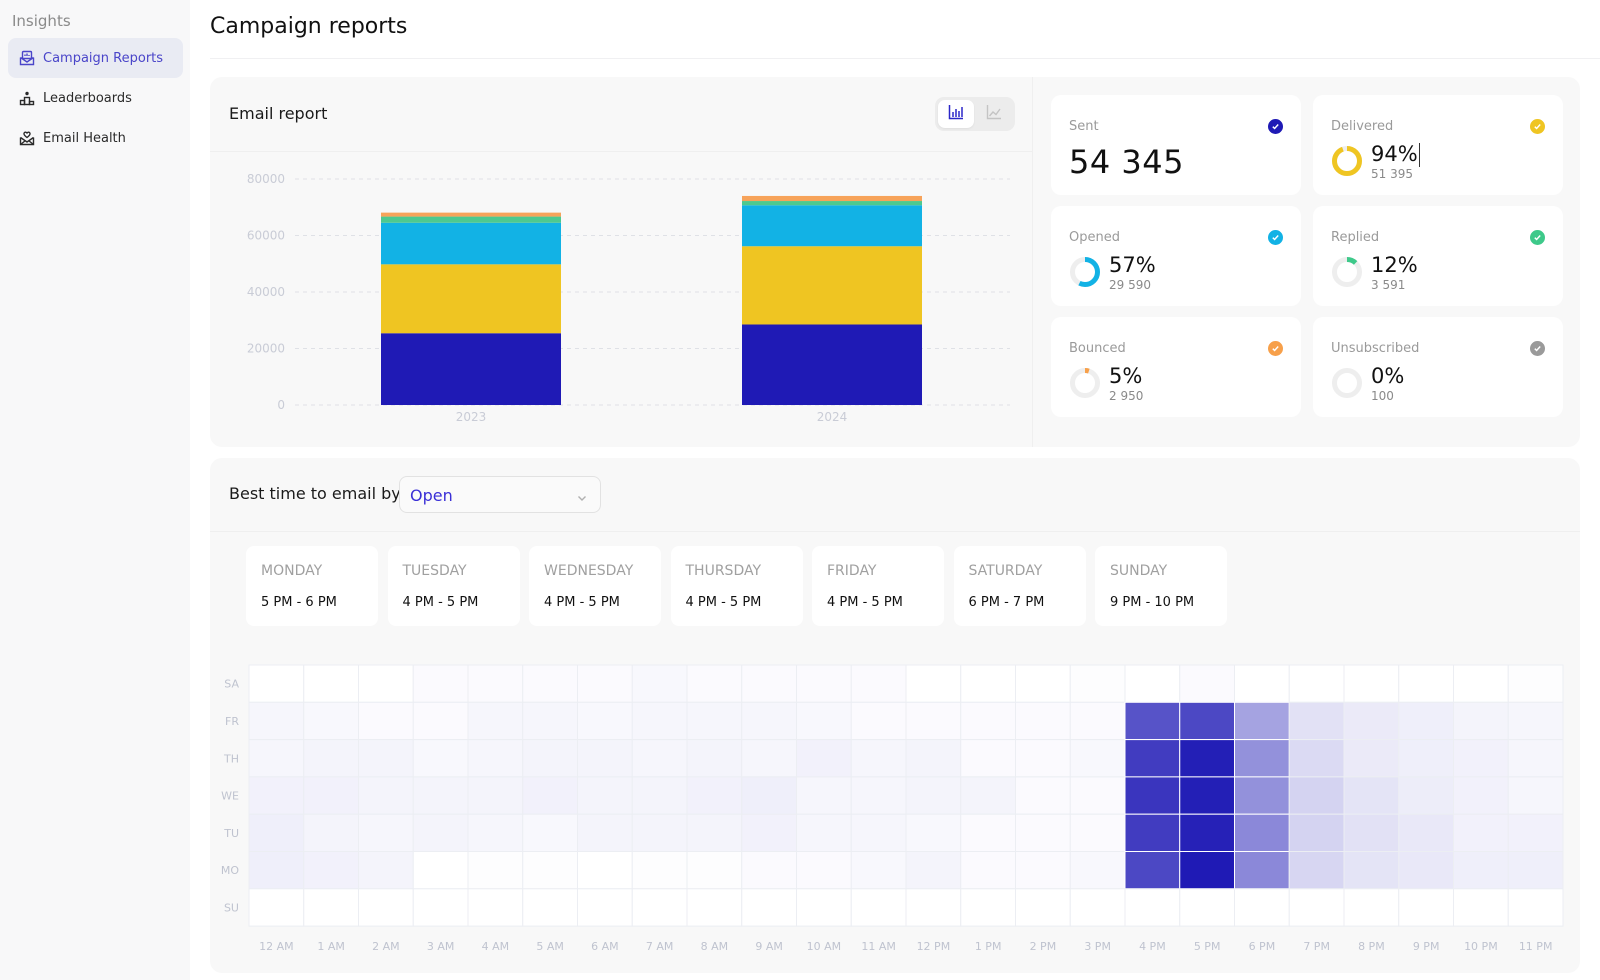 This screenshot has width=1600, height=980. Describe the element at coordinates (988, 758) in the screenshot. I see `heatmap-cell-th-1pm` at that location.